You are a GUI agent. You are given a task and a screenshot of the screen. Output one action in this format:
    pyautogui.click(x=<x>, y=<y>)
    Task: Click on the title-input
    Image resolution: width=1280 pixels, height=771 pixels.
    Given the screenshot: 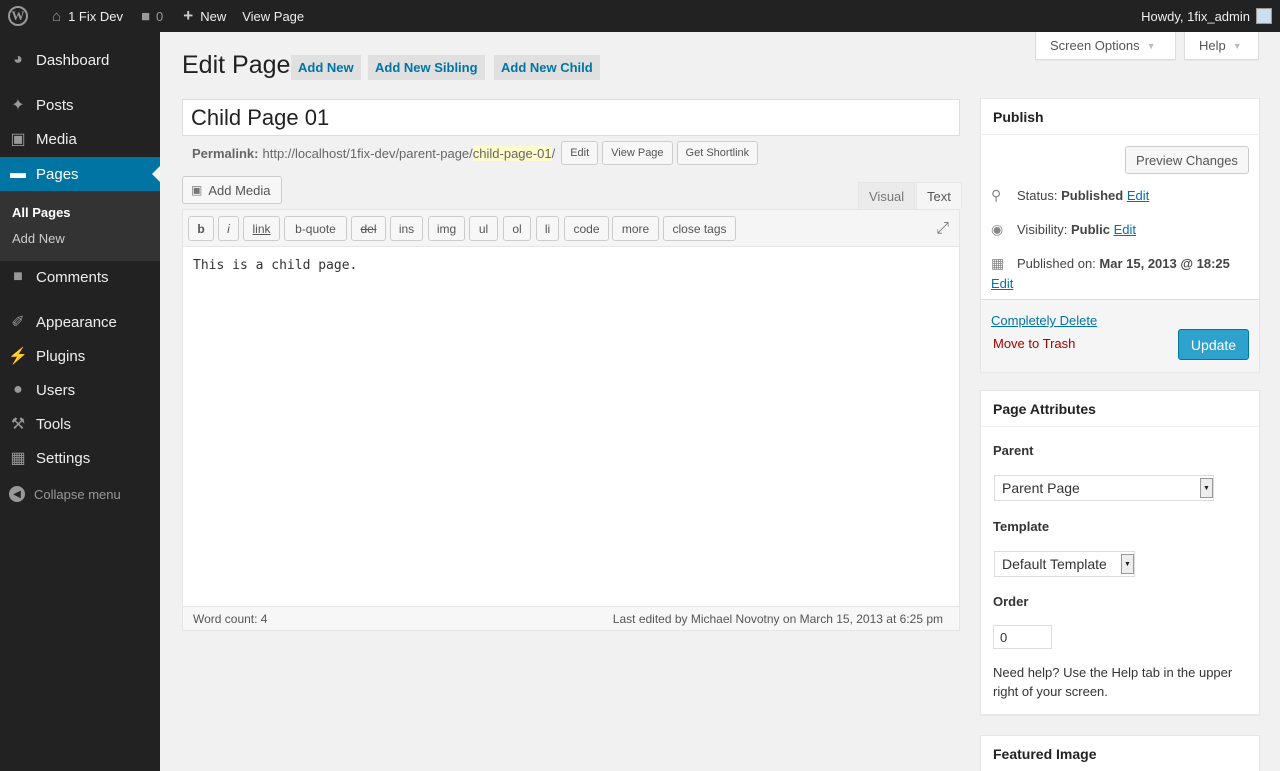 What is the action you would take?
    pyautogui.click(x=571, y=117)
    